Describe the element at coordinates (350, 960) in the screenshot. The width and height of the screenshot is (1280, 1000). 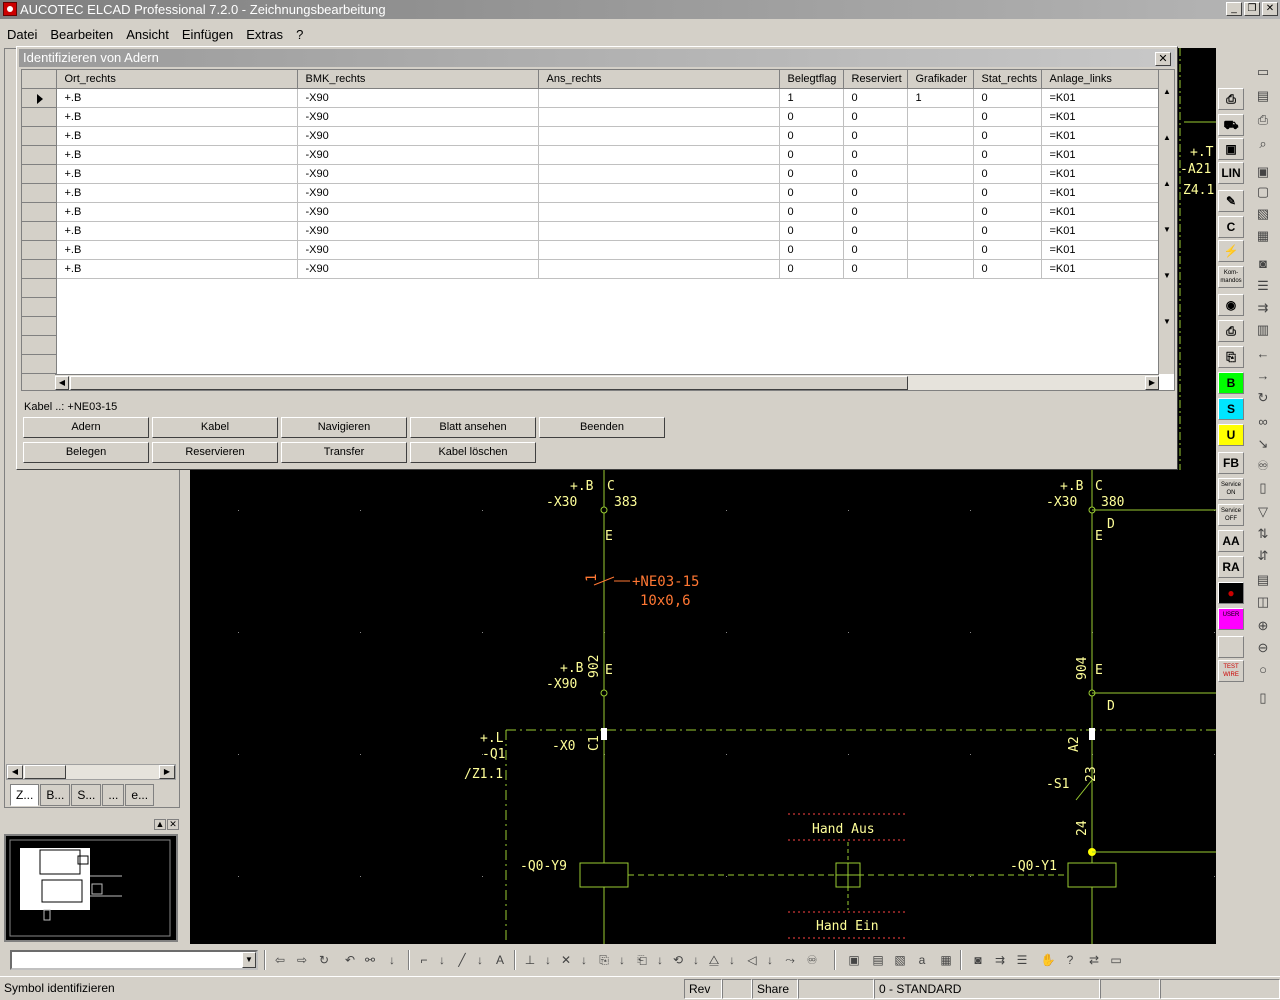
I see `undo-icon: ↶` at that location.